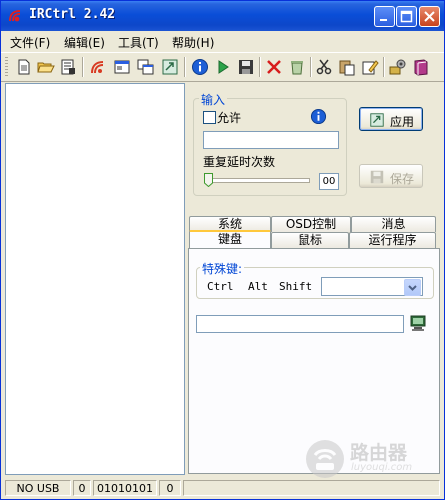 The height and width of the screenshot is (500, 445). I want to click on paste-icon, so click(347, 67).